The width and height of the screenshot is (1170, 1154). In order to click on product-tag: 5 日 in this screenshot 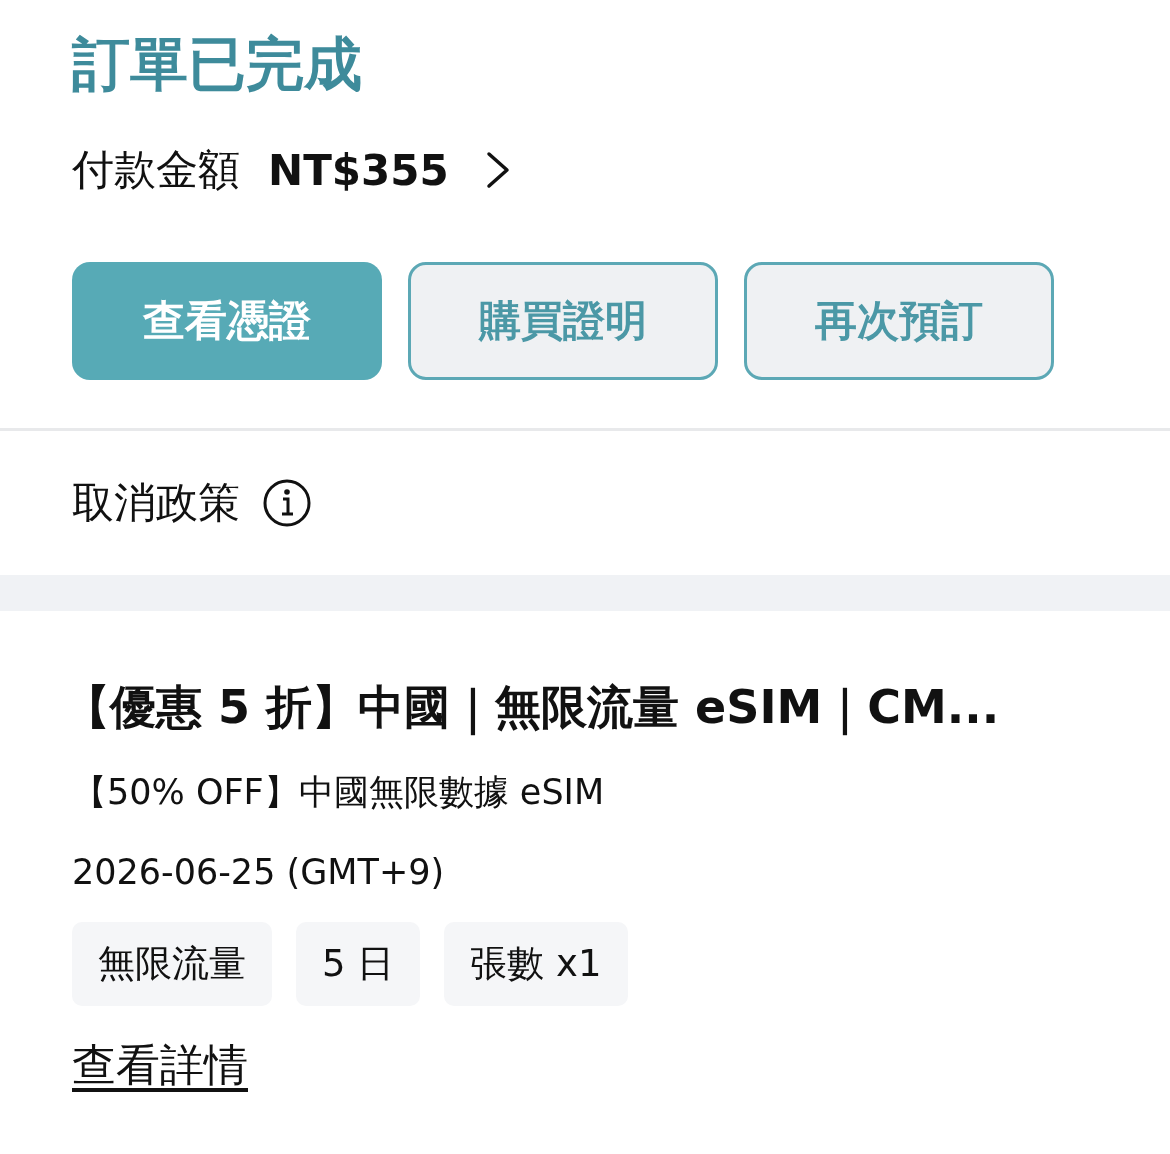, I will do `click(358, 964)`.